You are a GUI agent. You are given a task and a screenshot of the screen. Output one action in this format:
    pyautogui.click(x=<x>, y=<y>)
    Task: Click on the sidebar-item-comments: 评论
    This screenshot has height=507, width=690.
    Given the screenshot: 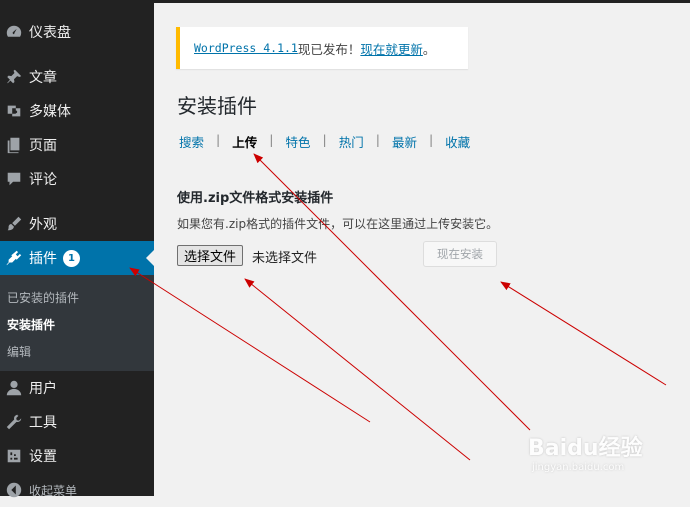 What is the action you would take?
    pyautogui.click(x=77, y=179)
    